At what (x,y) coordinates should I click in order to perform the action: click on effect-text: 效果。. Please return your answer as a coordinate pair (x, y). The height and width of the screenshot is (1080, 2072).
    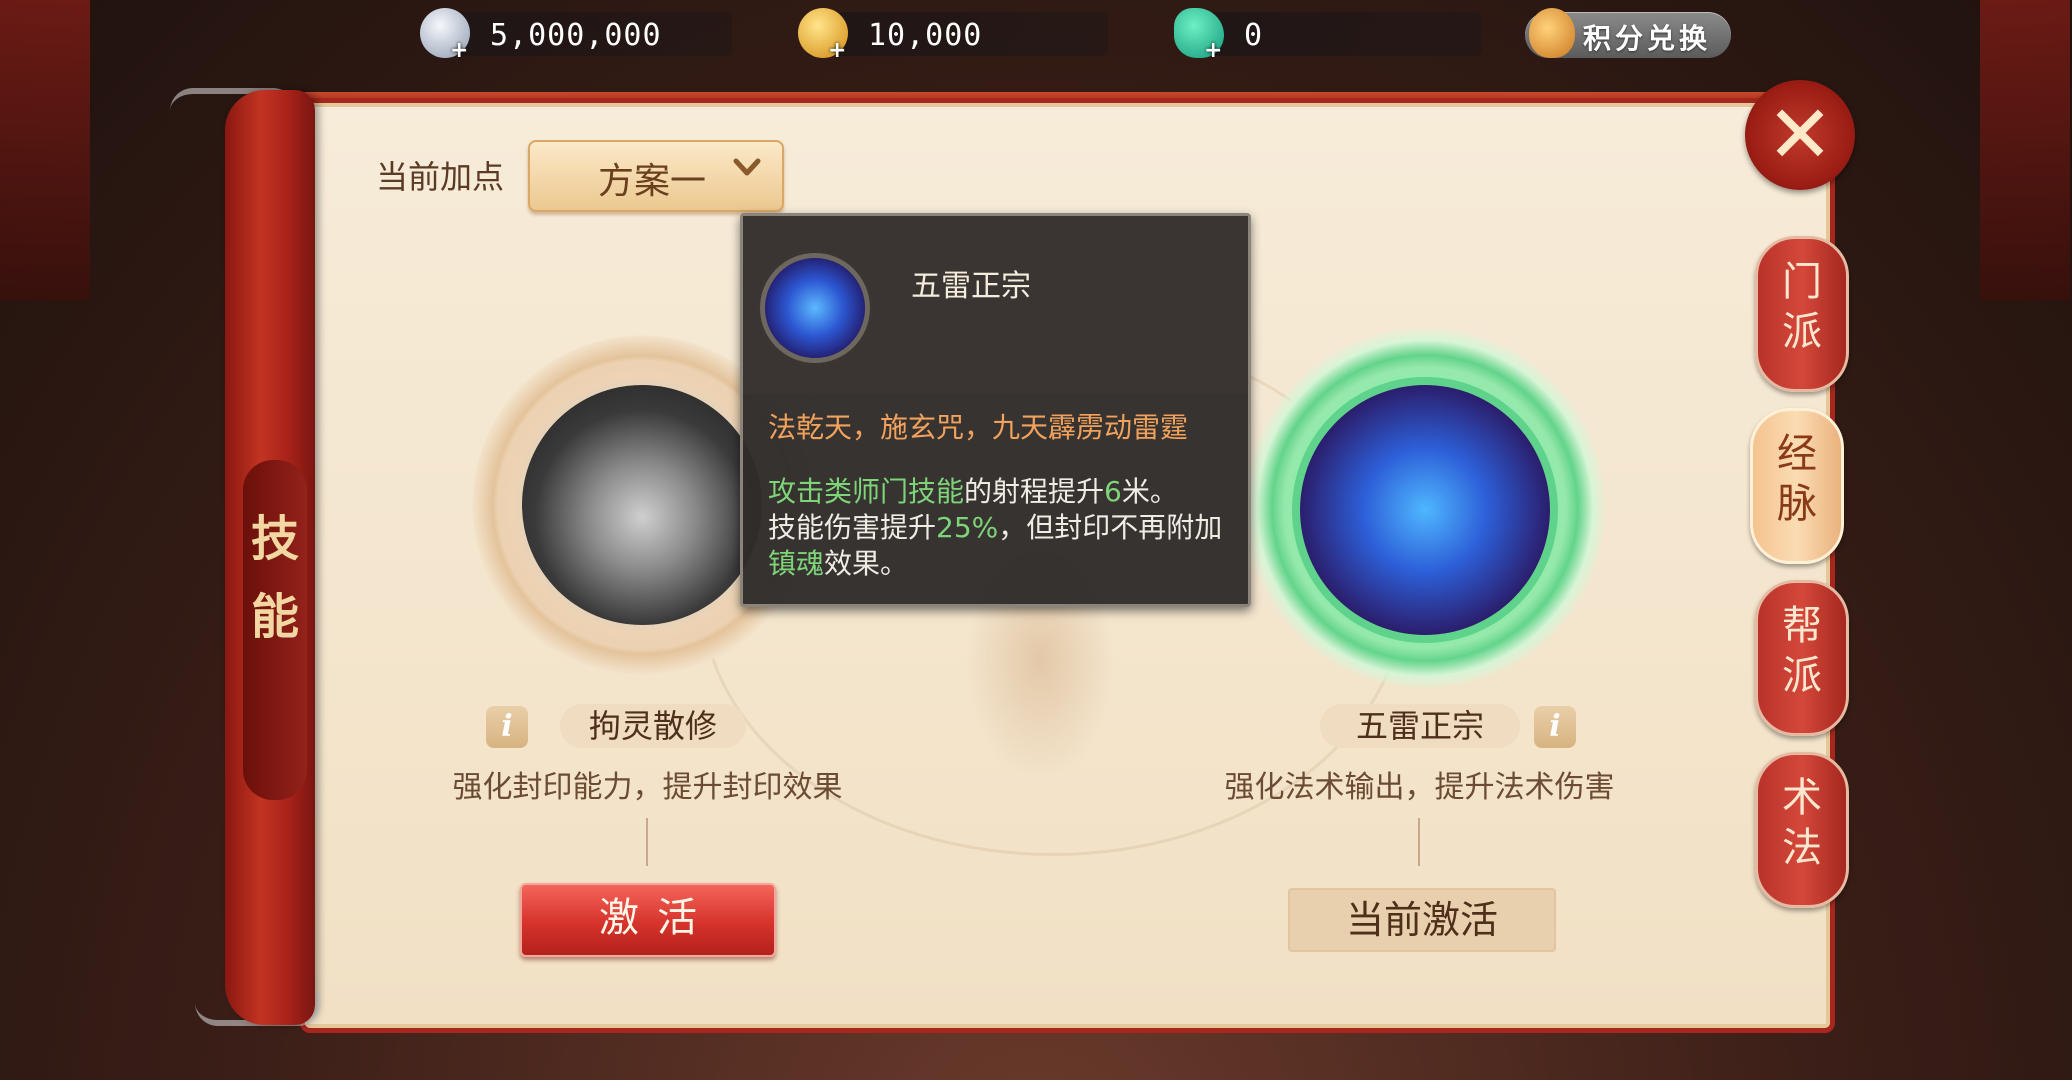
    Looking at the image, I should click on (866, 563).